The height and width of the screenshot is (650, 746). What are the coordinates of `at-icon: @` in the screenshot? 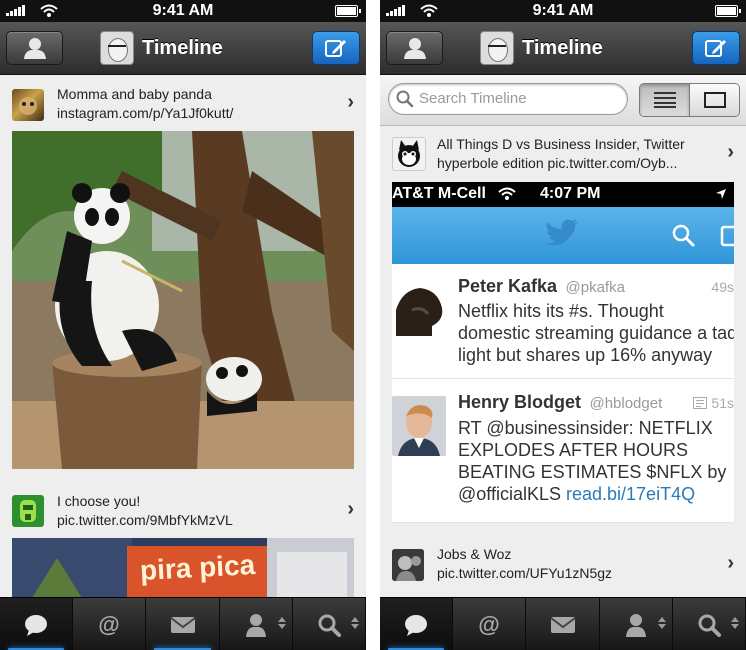 It's located at (109, 625).